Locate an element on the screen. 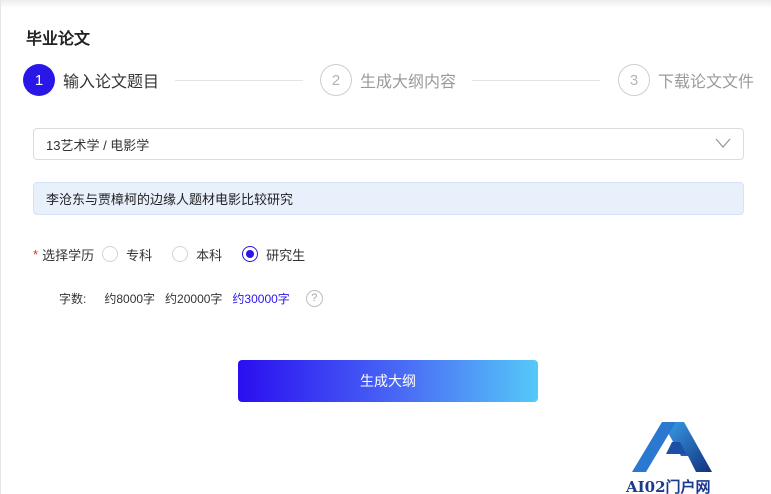 The width and height of the screenshot is (771, 494). step-2-number: 2 is located at coordinates (336, 80).